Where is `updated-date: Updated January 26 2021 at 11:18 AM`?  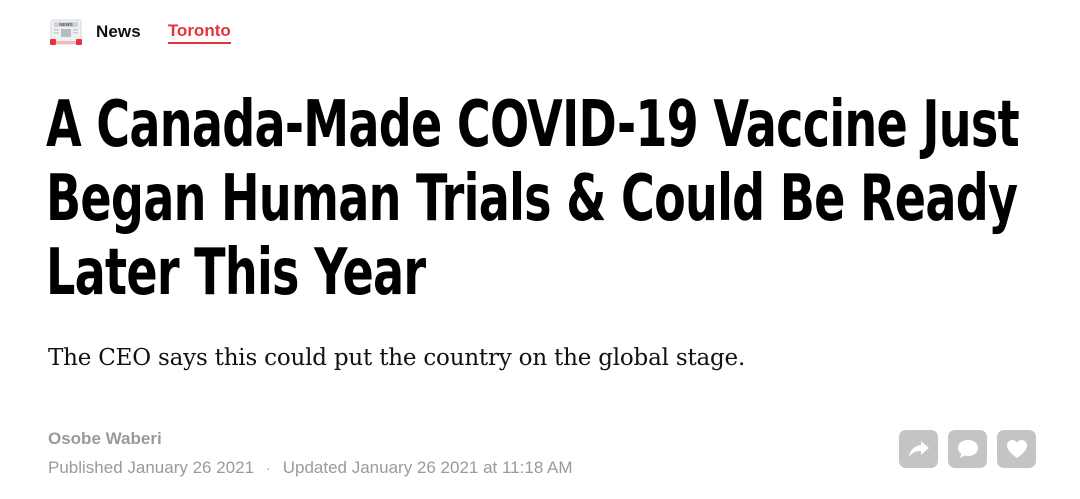 updated-date: Updated January 26 2021 at 11:18 AM is located at coordinates (427, 467).